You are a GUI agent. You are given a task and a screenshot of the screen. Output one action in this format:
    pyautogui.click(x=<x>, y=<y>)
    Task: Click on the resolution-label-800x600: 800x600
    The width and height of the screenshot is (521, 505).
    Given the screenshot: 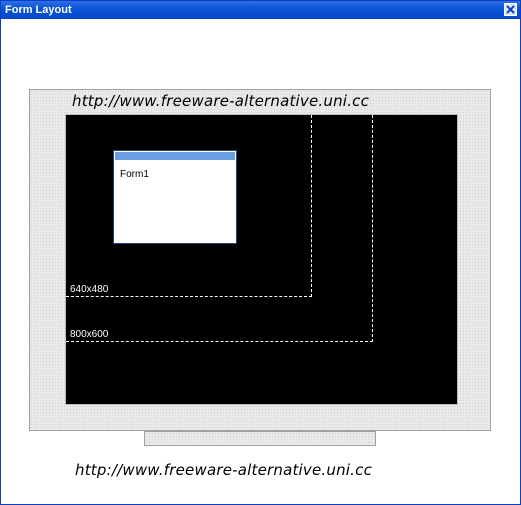 What is the action you would take?
    pyautogui.click(x=89, y=334)
    